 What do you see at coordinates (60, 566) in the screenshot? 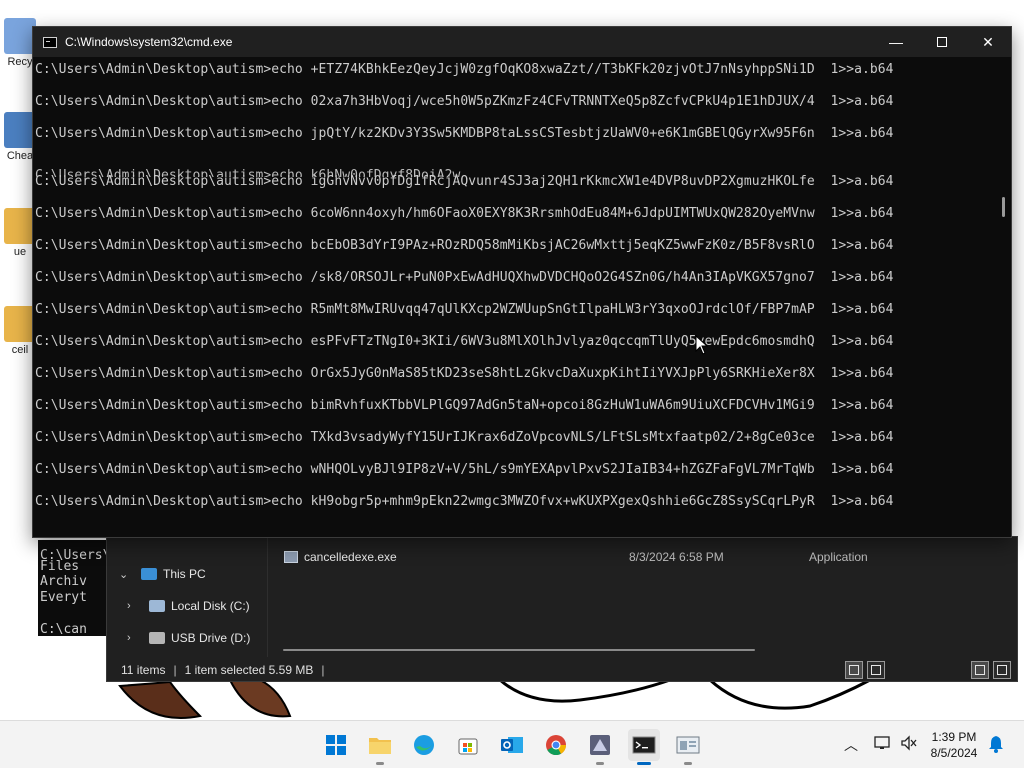
I see `console-line: Files` at bounding box center [60, 566].